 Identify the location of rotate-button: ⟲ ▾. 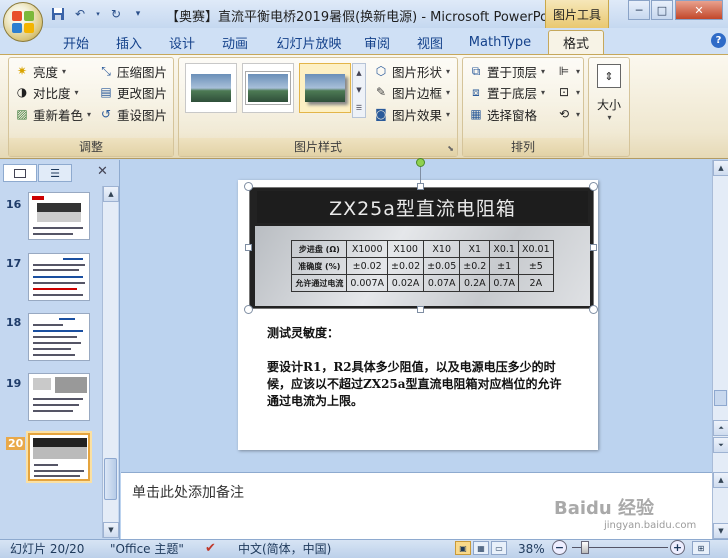
(568, 114).